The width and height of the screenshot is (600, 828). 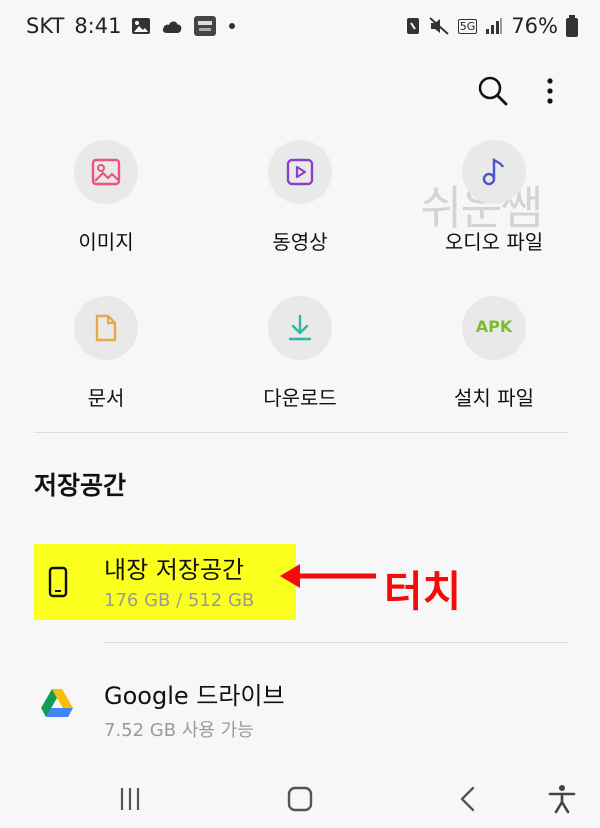 What do you see at coordinates (494, 210) in the screenshot?
I see `category-audio: 오디오 파일` at bounding box center [494, 210].